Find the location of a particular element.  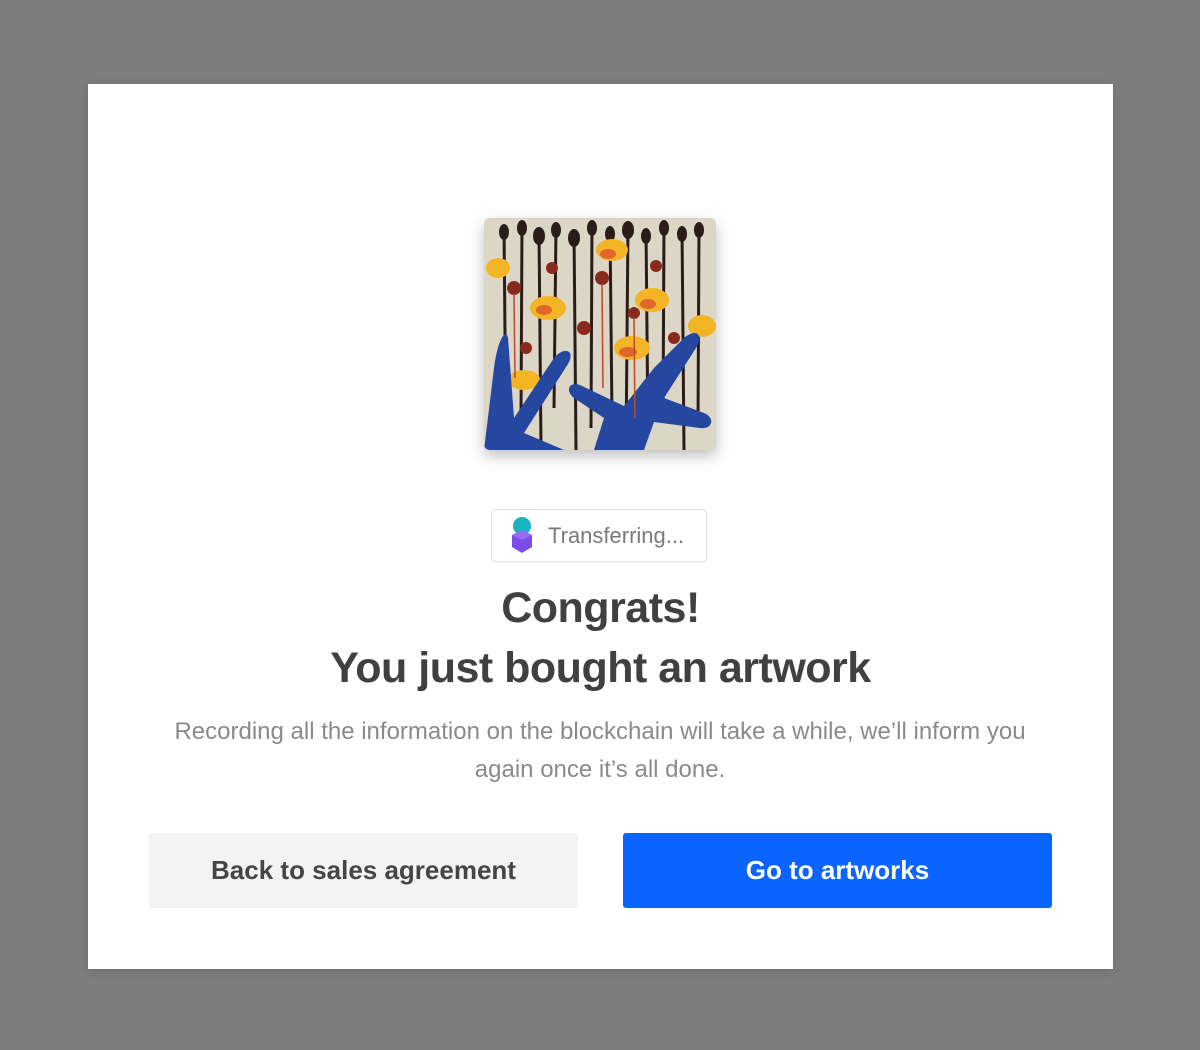

blockchain-logo-icon is located at coordinates (522, 534).